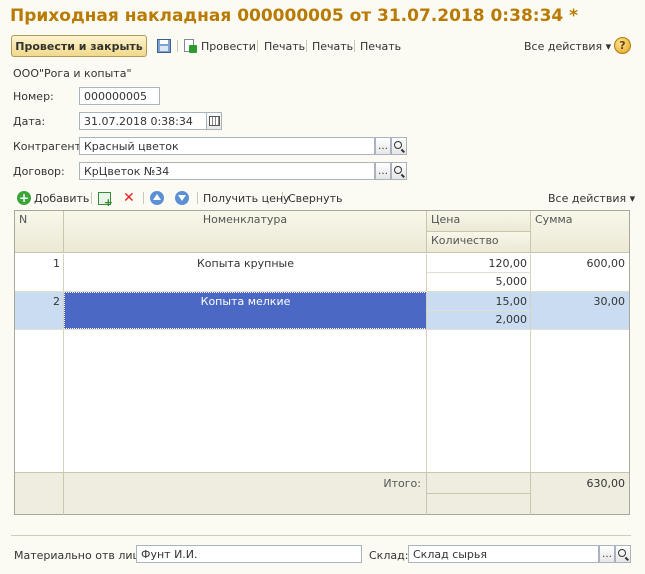 The height and width of the screenshot is (574, 645). Describe the element at coordinates (284, 46) in the screenshot. I see `print-button-1: Печать` at that location.